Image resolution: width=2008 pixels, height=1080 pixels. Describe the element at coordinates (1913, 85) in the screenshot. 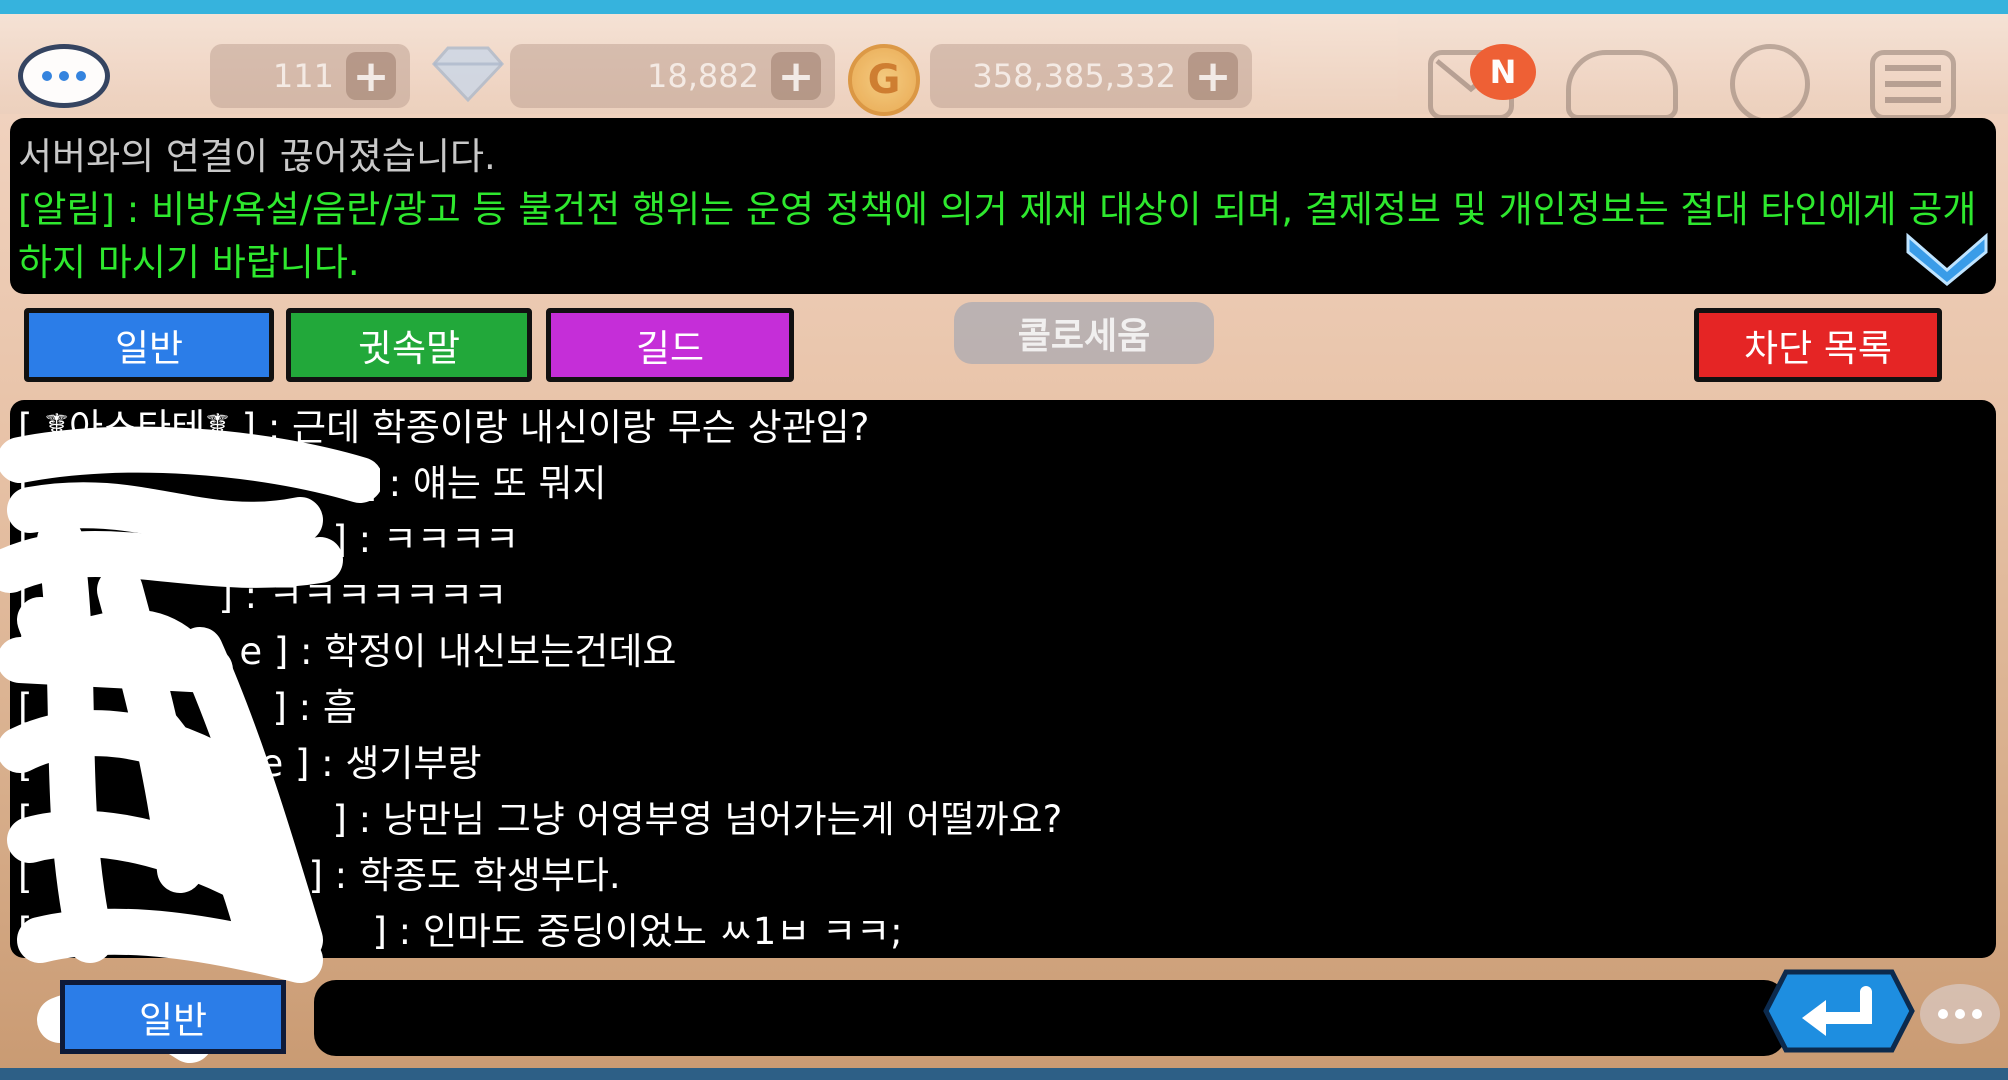

I see `menu-icon` at that location.